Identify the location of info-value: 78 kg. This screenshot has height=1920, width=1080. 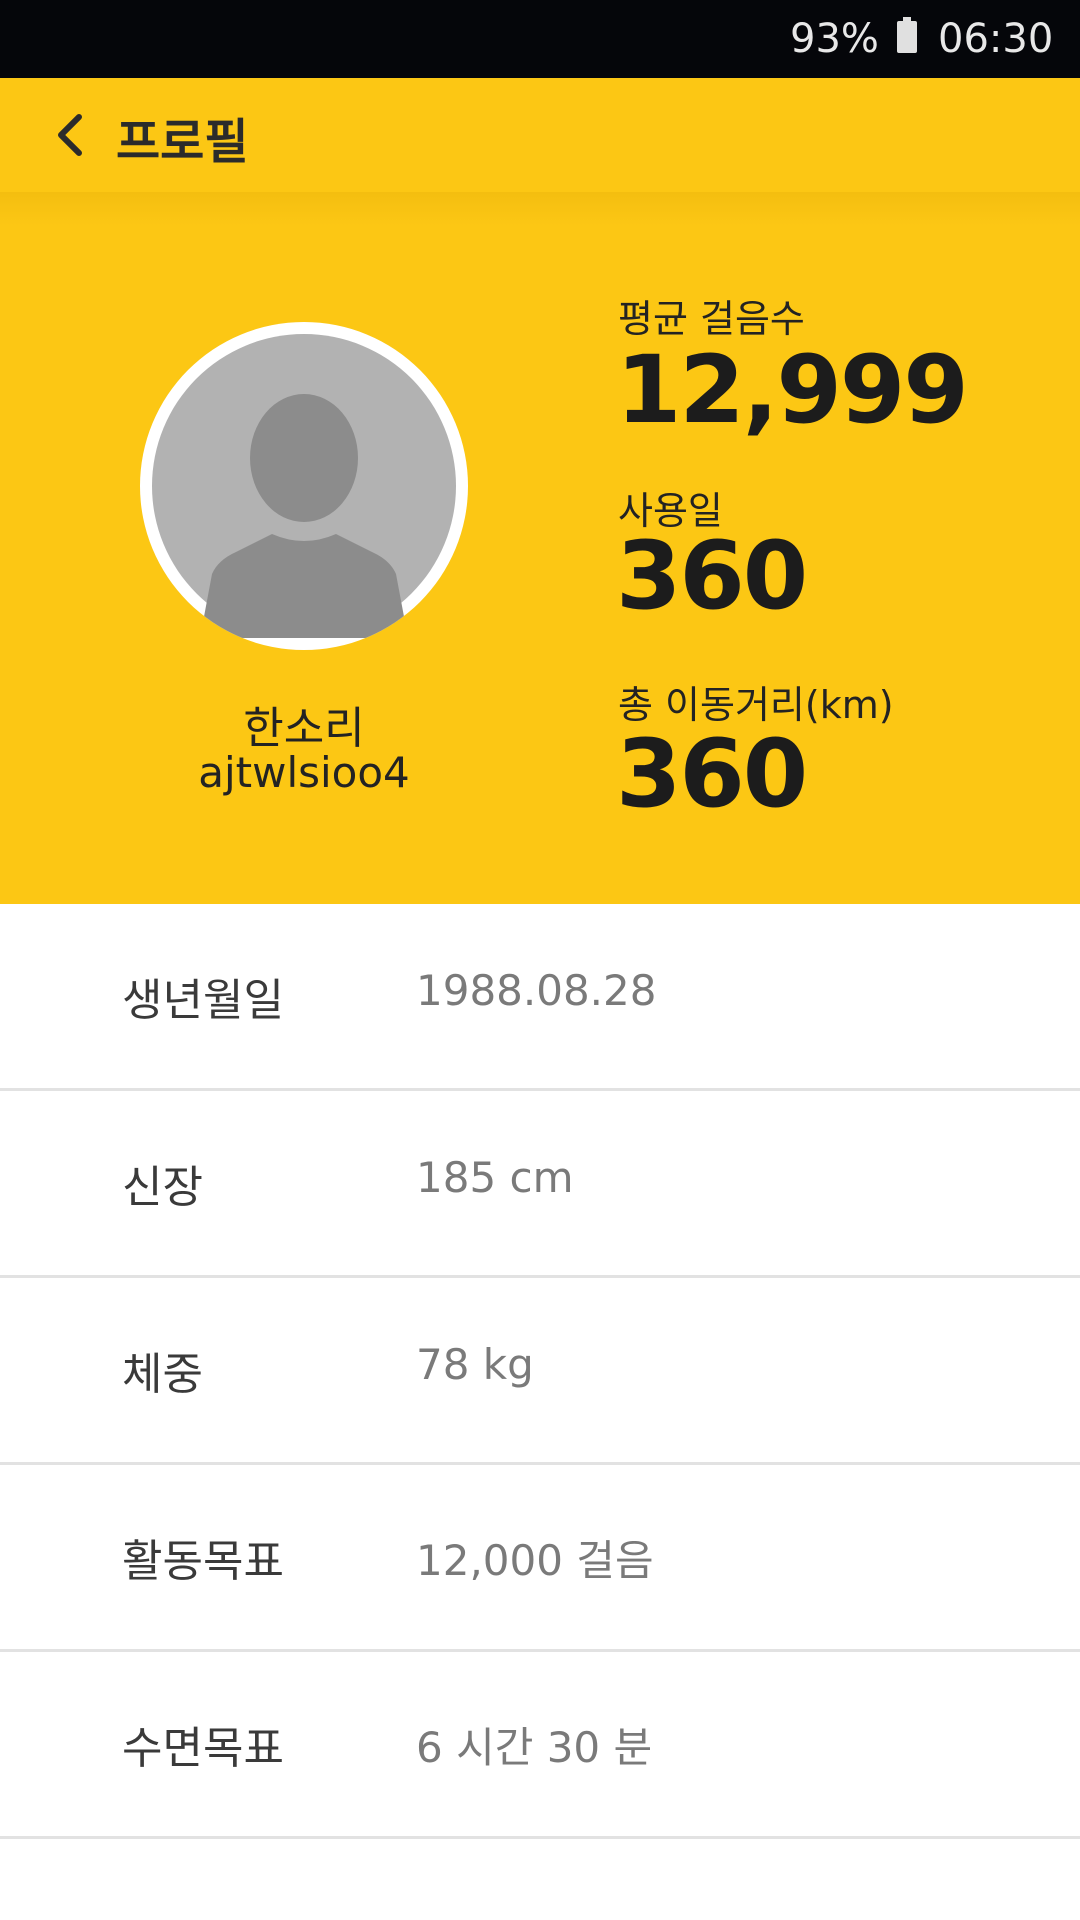
(475, 1364).